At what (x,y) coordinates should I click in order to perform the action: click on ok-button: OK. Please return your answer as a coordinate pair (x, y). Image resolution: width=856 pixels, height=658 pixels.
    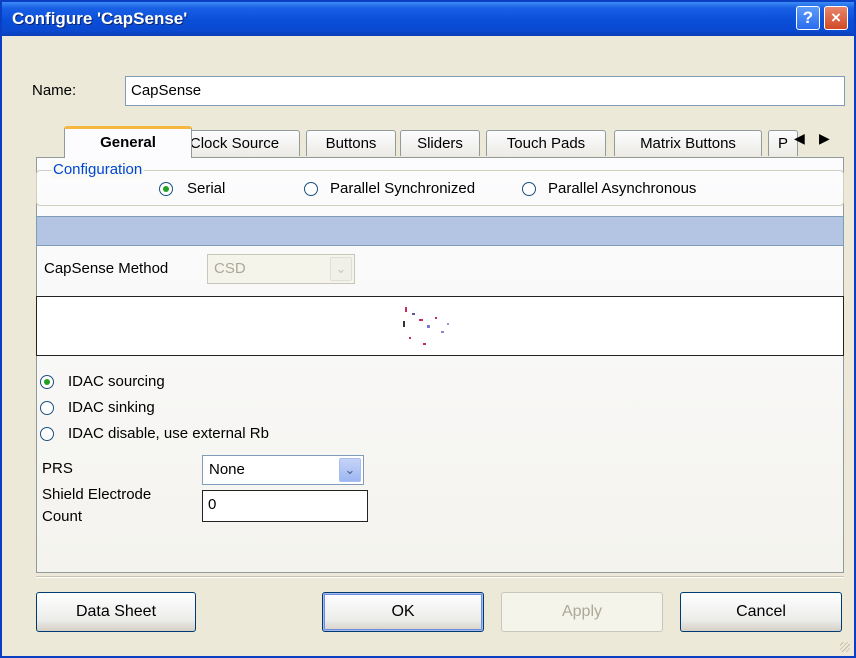
    Looking at the image, I should click on (403, 612).